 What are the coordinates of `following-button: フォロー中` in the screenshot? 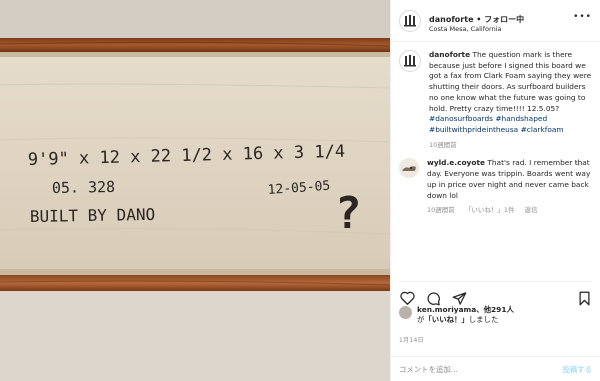 It's located at (504, 19).